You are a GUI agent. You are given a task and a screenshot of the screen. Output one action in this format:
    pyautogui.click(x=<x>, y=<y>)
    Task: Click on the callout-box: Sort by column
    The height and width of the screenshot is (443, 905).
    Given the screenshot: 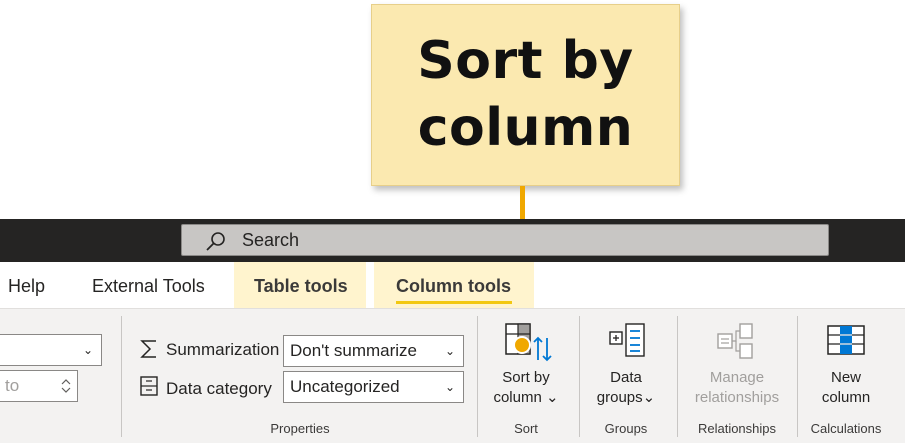 What is the action you would take?
    pyautogui.click(x=525, y=95)
    